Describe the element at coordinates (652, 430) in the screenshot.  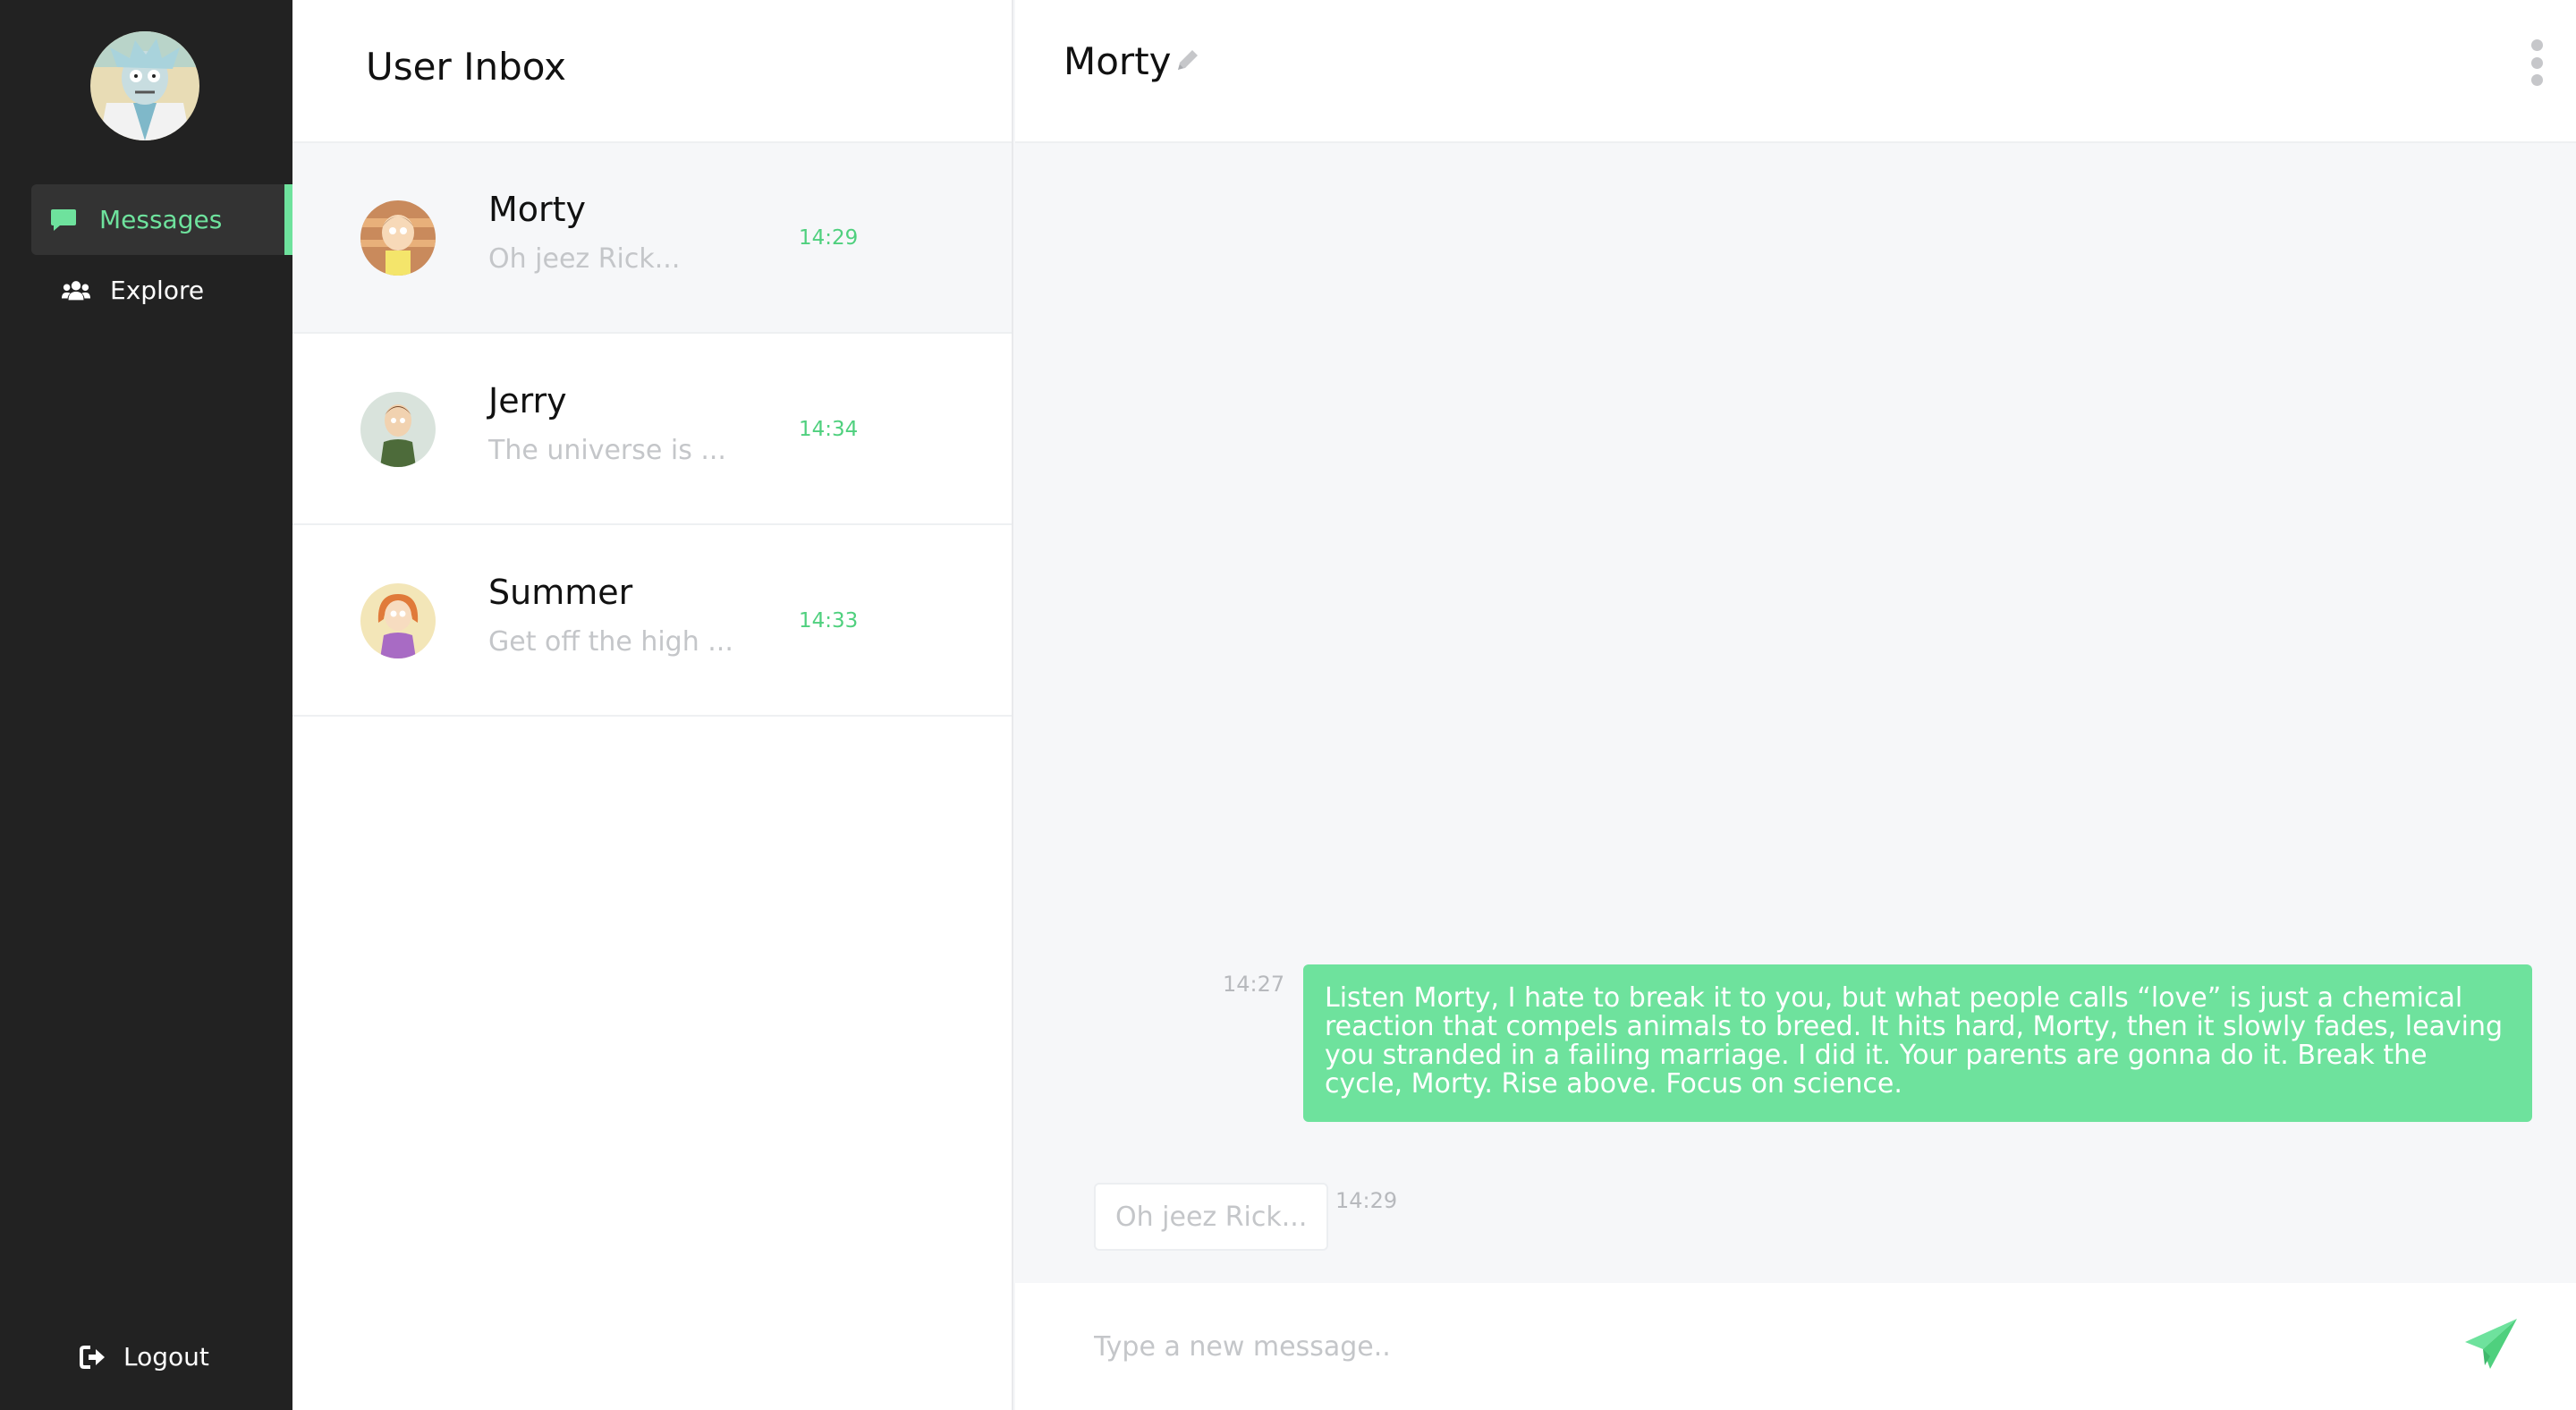
I see `conversation-jerry: Jerry The universe is ... 14:34` at that location.